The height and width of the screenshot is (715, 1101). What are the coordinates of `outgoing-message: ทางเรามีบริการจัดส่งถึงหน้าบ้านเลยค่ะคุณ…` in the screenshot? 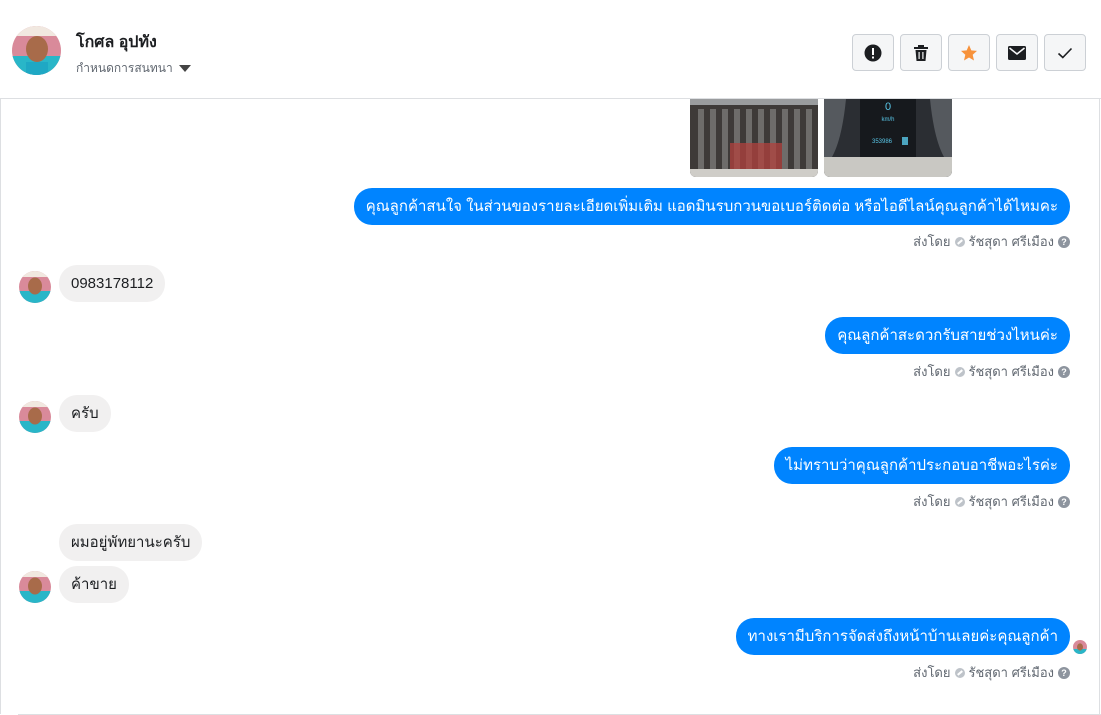 It's located at (902, 636).